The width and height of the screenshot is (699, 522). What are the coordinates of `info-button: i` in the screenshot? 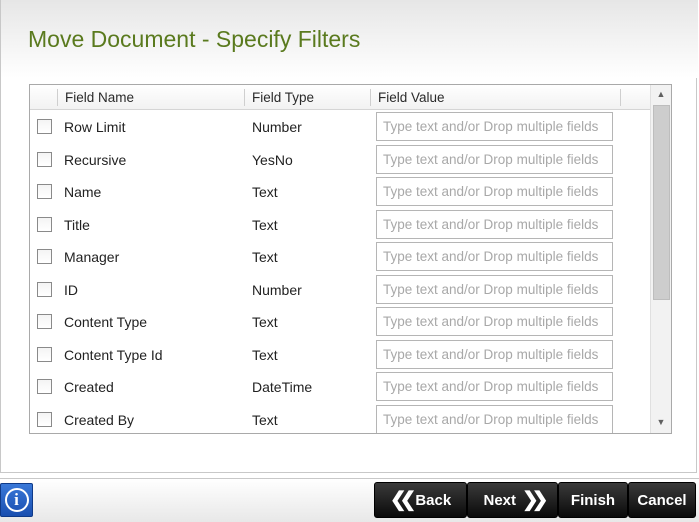 It's located at (16, 500).